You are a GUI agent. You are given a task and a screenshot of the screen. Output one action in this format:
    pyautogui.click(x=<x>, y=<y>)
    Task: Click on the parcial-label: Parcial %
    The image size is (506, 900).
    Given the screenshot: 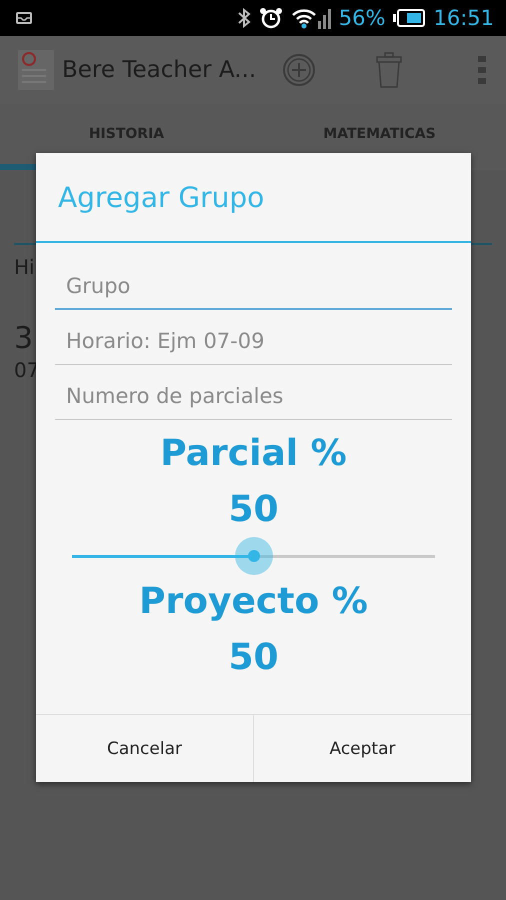 What is the action you would take?
    pyautogui.click(x=253, y=454)
    